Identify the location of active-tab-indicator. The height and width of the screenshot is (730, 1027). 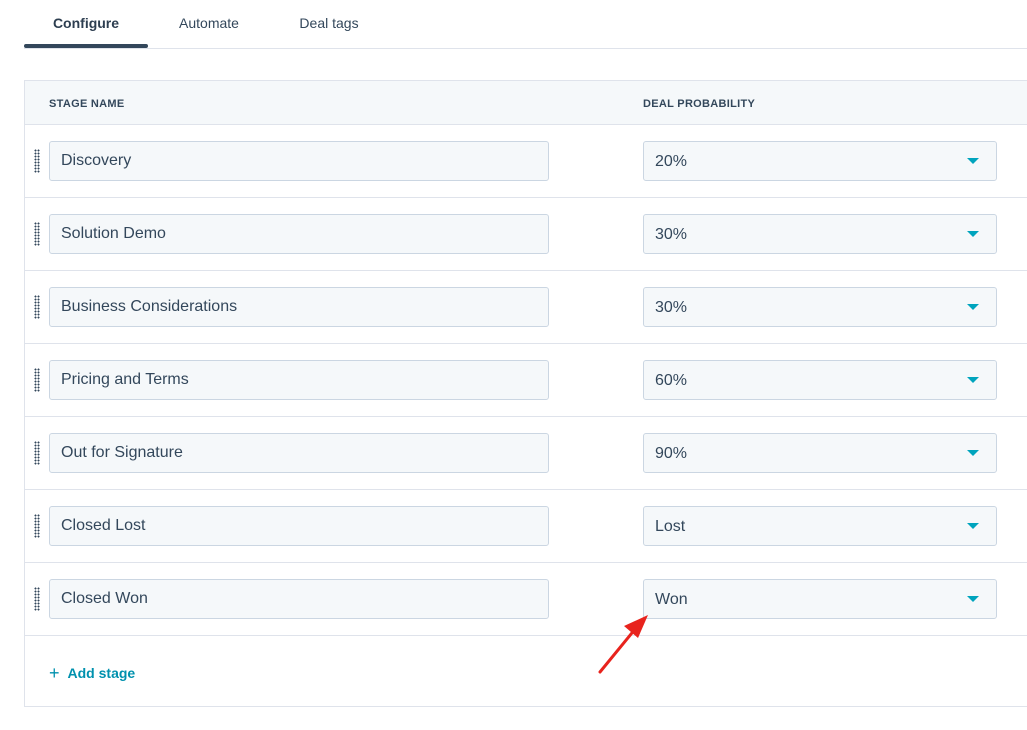
(86, 46).